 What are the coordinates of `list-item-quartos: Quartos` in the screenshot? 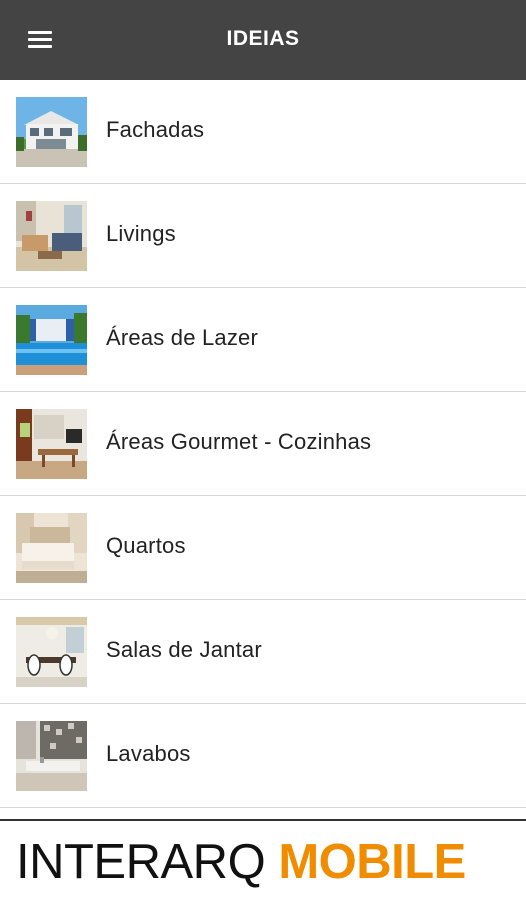 It's located at (263, 548).